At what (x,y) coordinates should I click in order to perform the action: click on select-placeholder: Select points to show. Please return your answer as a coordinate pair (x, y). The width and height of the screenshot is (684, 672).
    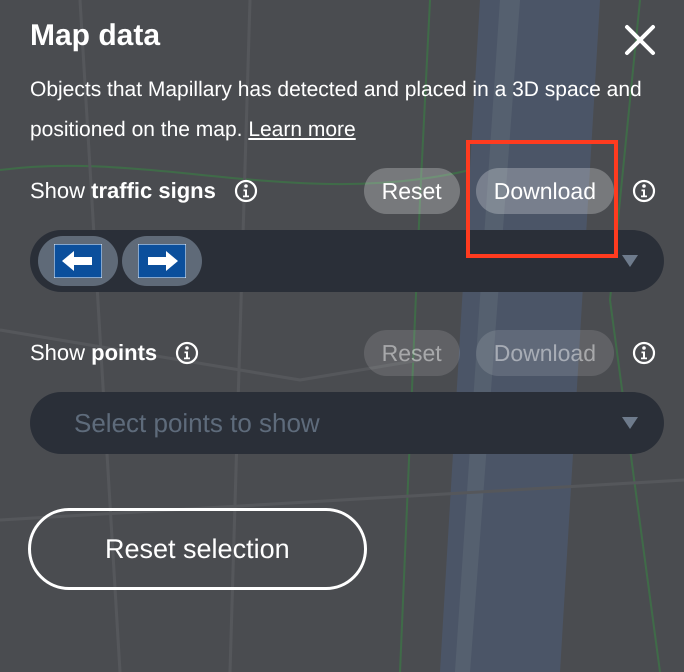
    Looking at the image, I should click on (197, 423).